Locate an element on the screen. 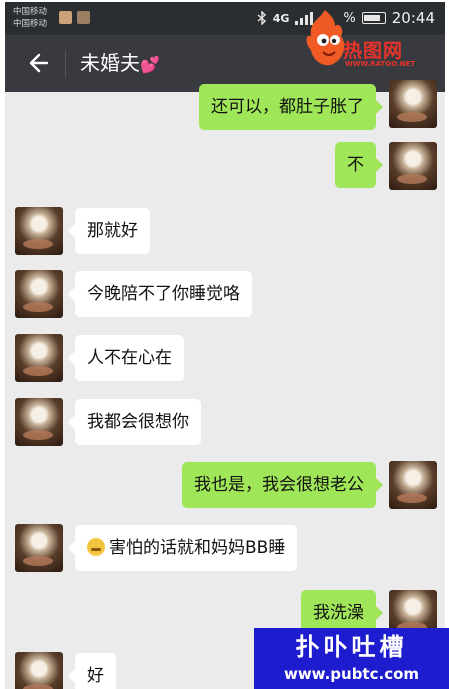 The width and height of the screenshot is (449, 689). received-message-bubble: 今晚陪不了你睡觉咯 is located at coordinates (160, 294).